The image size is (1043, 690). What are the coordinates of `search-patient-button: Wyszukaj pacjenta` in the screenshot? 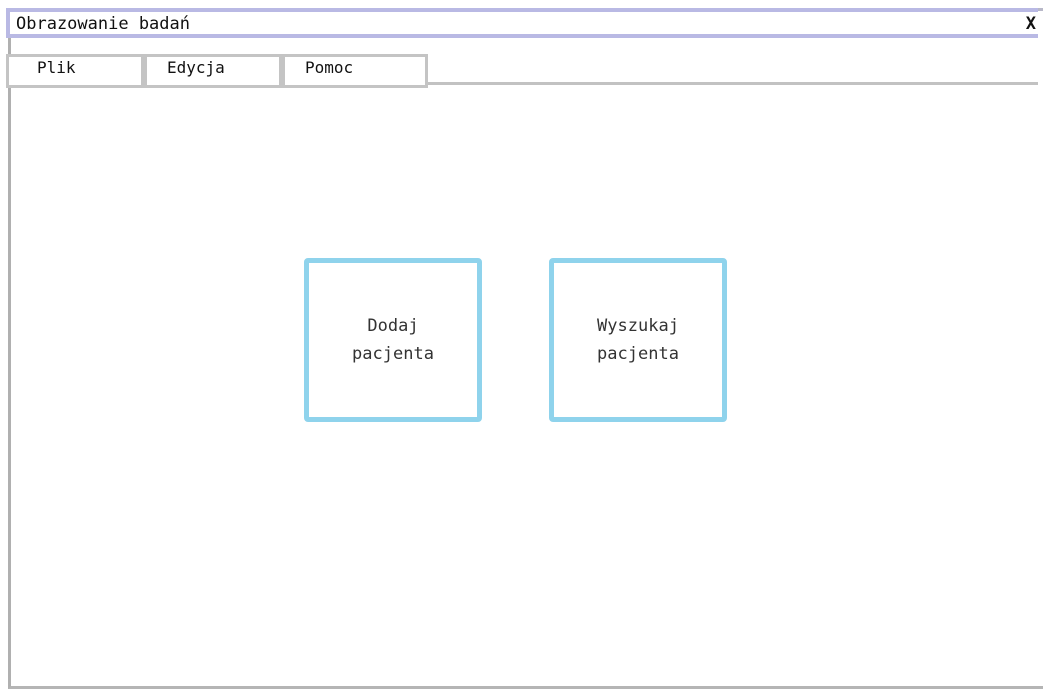 It's located at (638, 340).